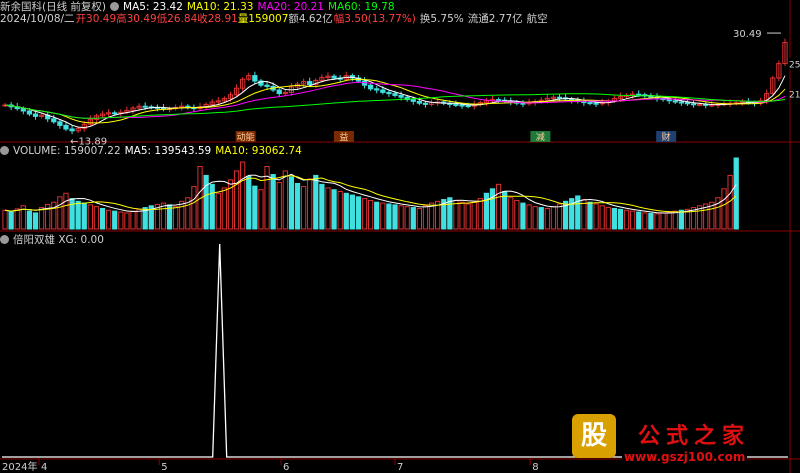  I want to click on logo-icon: 股, so click(594, 436).